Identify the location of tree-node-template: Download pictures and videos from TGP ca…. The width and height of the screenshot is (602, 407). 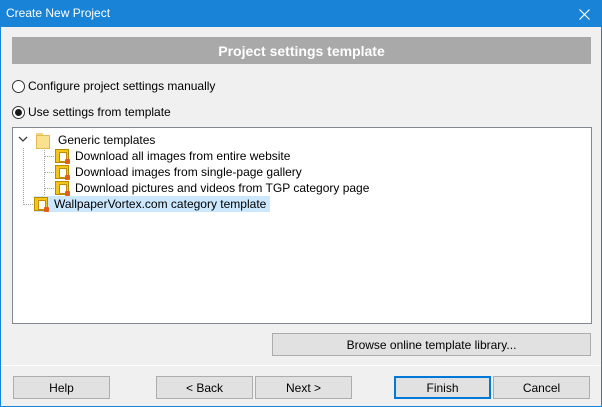
(213, 188).